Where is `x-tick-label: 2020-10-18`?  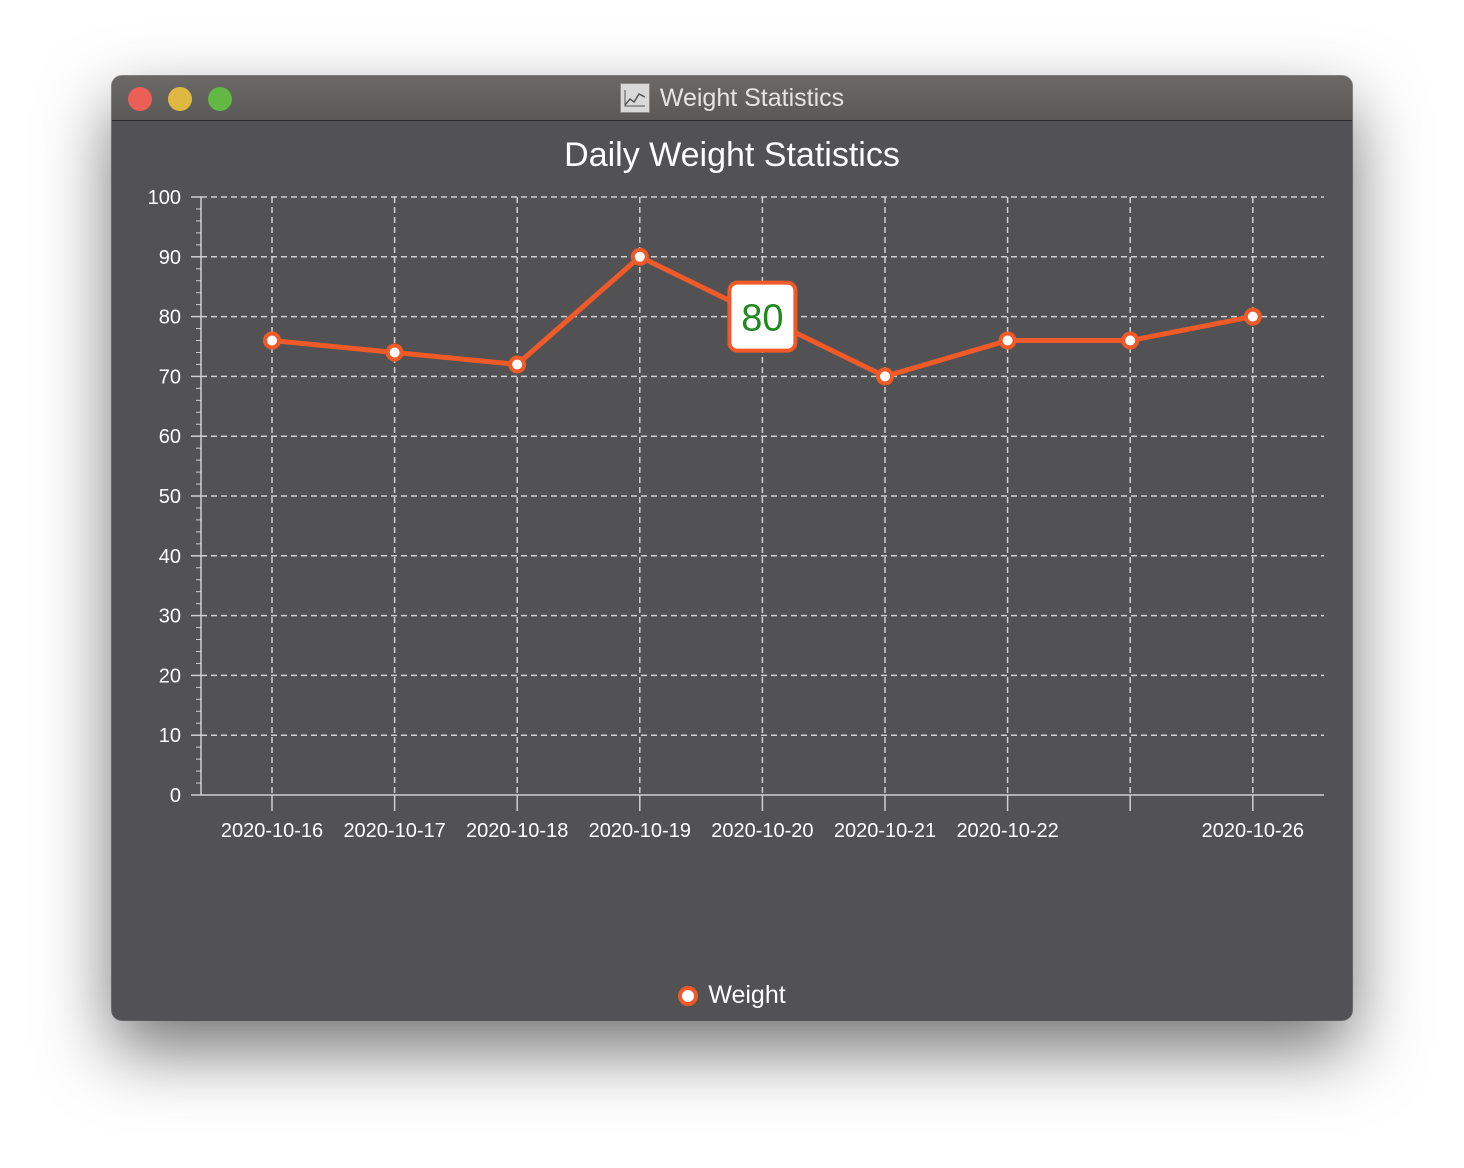 x-tick-label: 2020-10-18 is located at coordinates (517, 831).